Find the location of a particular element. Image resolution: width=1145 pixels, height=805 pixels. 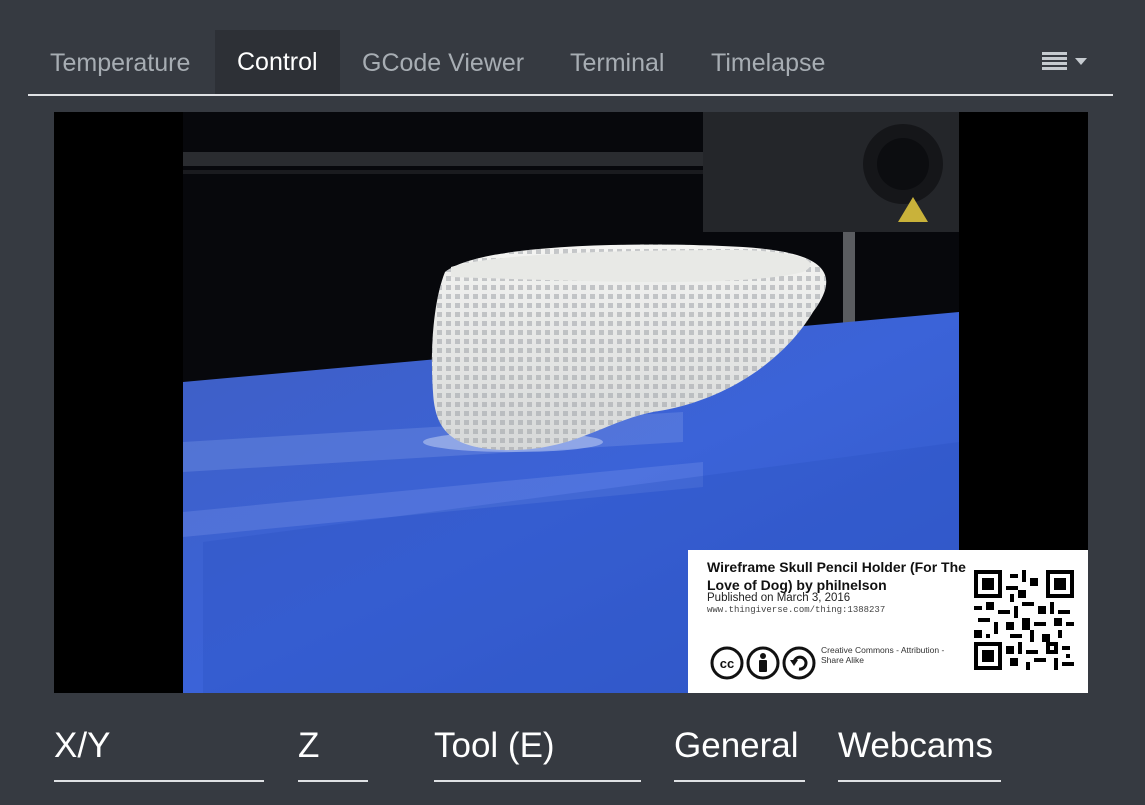

caret-down-icon is located at coordinates (1081, 61).